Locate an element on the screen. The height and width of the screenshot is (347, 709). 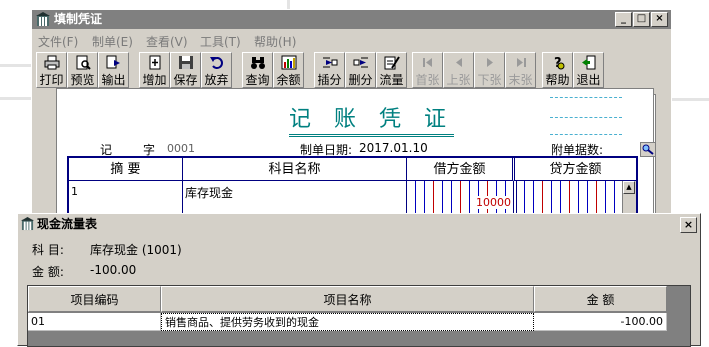
print-button: 打印 is located at coordinates (51, 70).